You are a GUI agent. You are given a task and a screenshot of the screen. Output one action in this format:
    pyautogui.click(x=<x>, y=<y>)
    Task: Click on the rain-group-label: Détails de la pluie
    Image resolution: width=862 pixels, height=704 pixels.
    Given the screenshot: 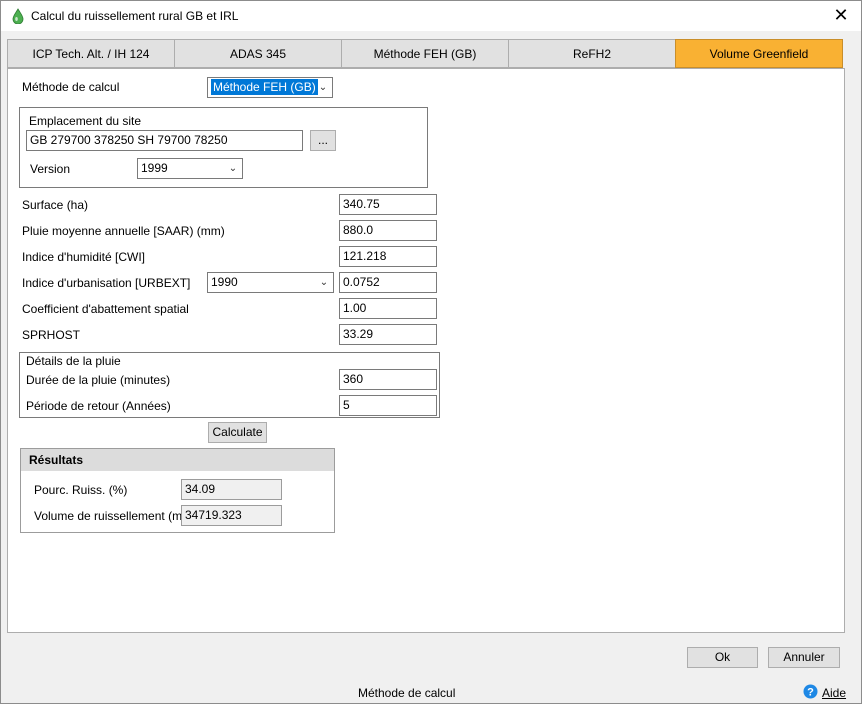 What is the action you would take?
    pyautogui.click(x=73, y=361)
    